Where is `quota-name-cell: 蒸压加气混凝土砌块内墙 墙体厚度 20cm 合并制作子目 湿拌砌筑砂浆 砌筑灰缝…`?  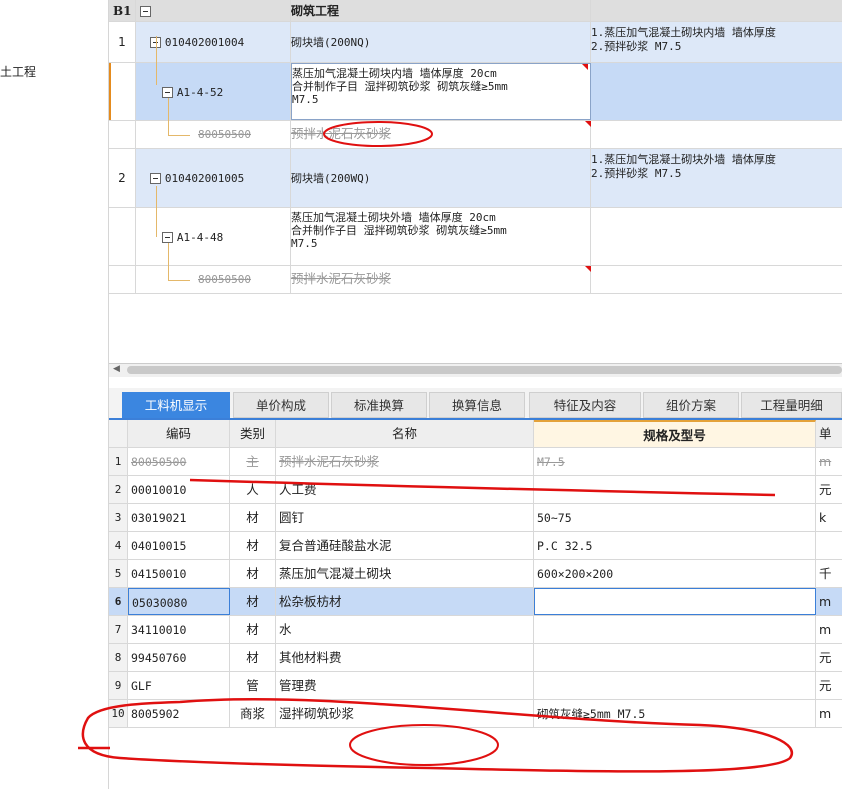 quota-name-cell: 蒸压加气混凝土砌块内墙 墙体厚度 20cm 合并制作子目 湿拌砌筑砂浆 砌筑灰缝… is located at coordinates (441, 91).